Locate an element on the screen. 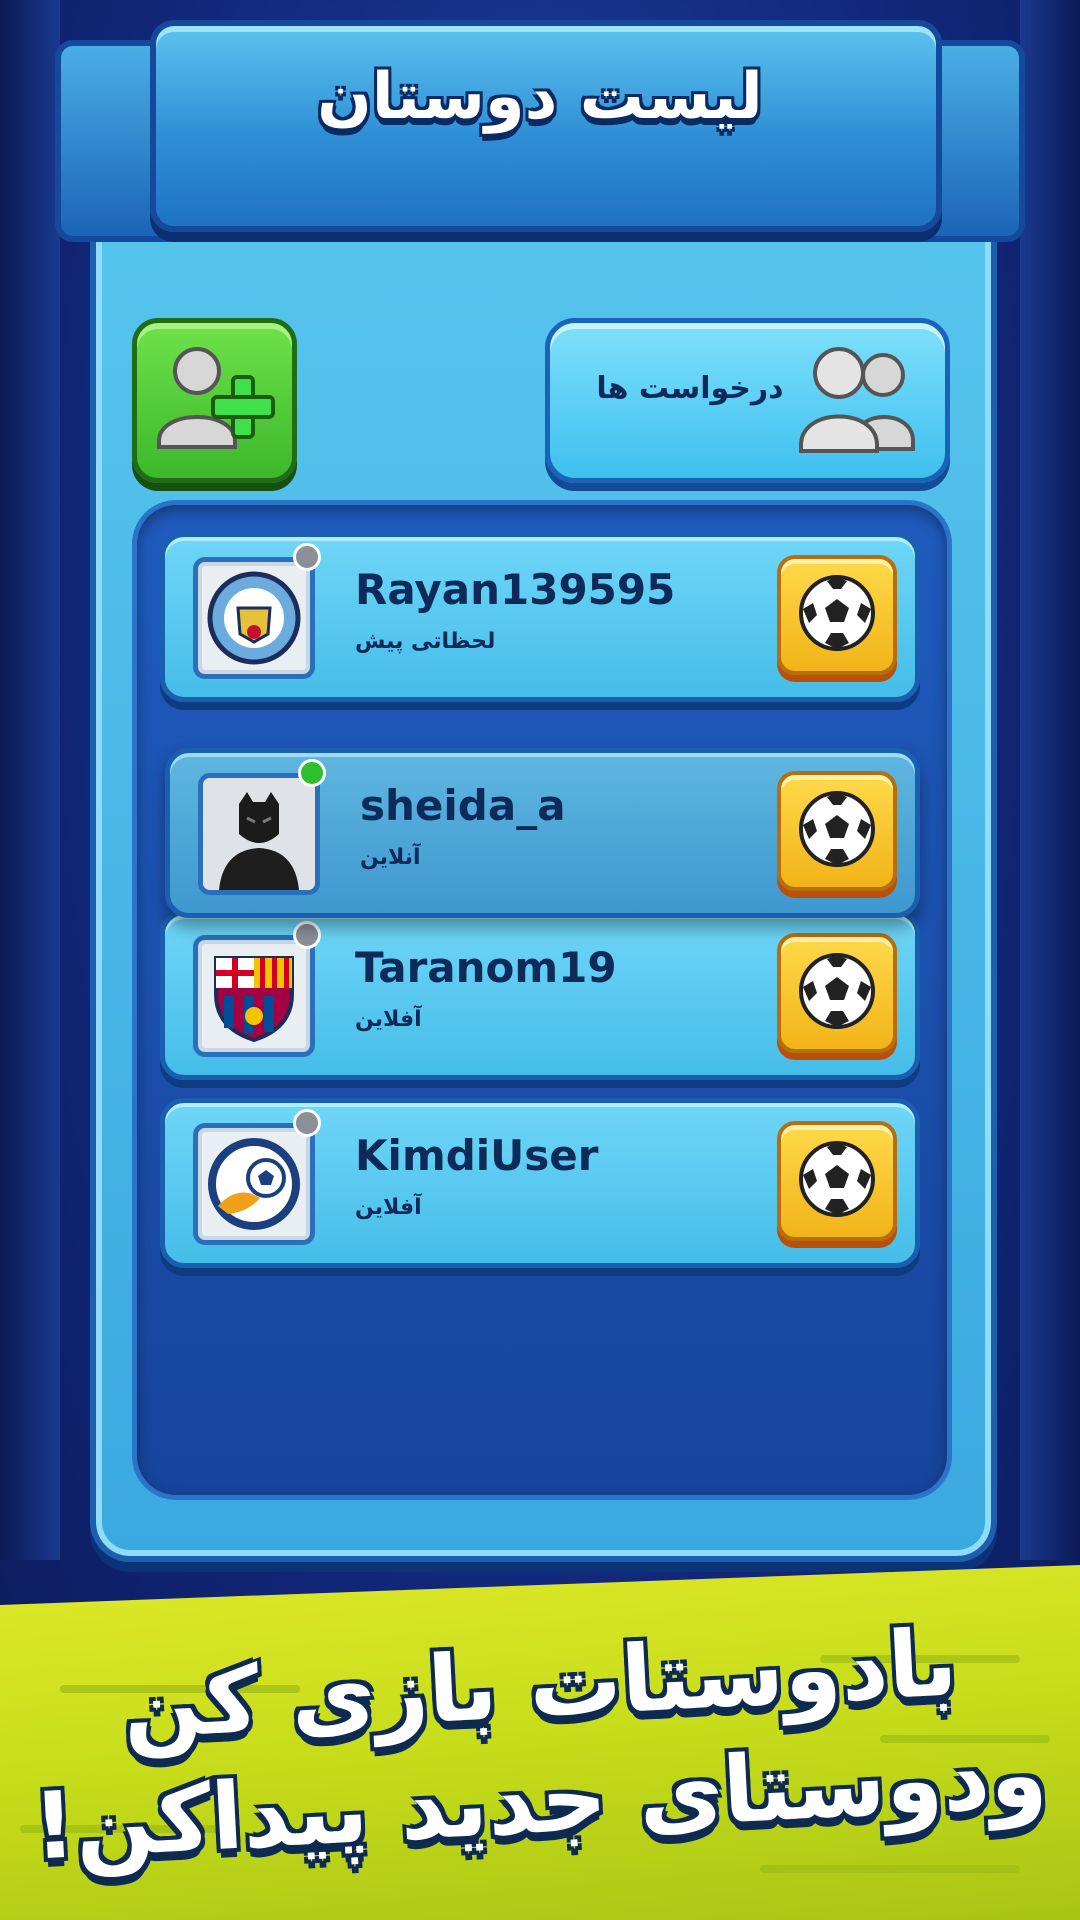 The image size is (1080, 1920). right-edge is located at coordinates (1050, 780).